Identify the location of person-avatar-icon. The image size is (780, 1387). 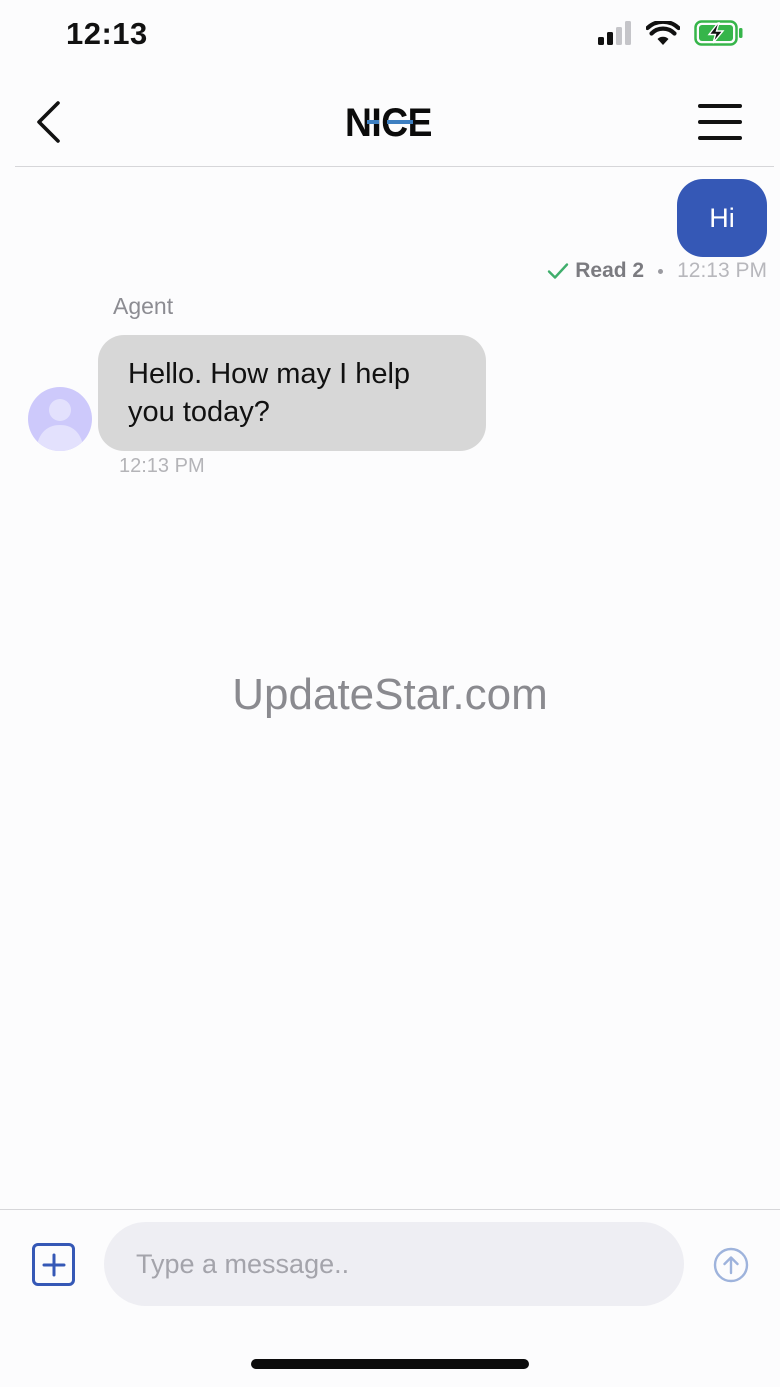
(60, 425).